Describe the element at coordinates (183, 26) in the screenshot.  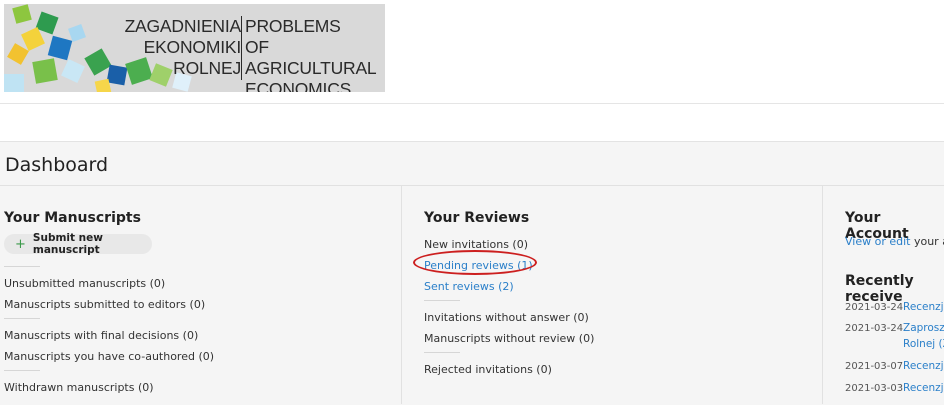
I see `logo-line: ZAGADNIENIA` at that location.